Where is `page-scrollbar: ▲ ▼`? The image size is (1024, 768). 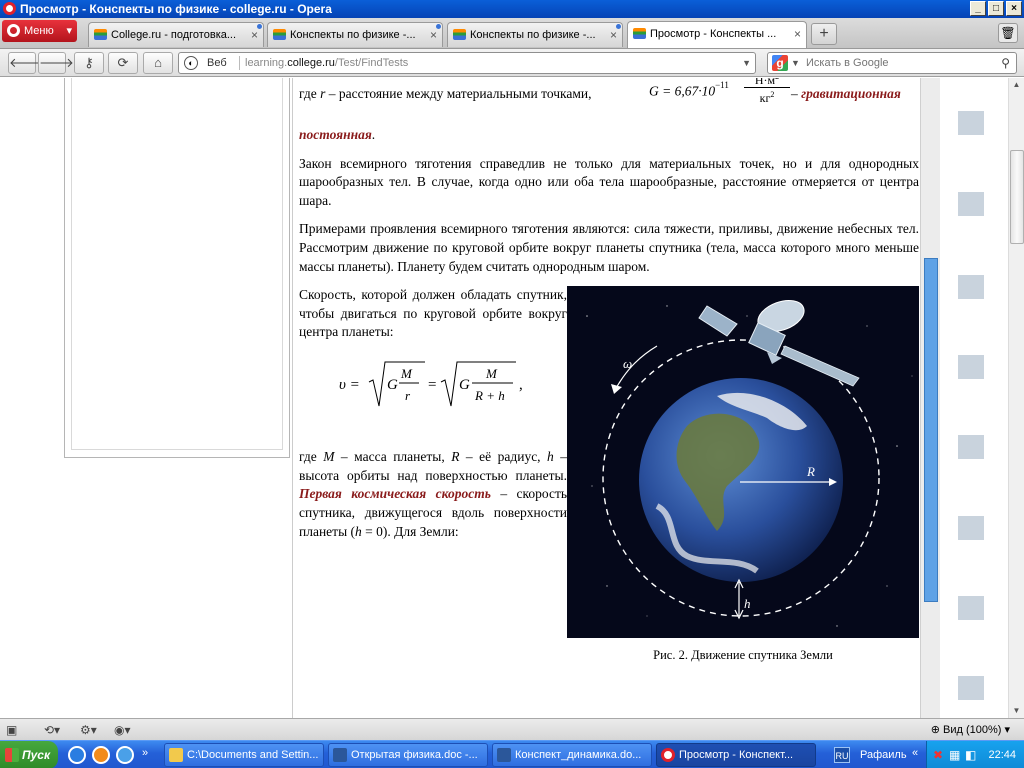 page-scrollbar: ▲ ▼ is located at coordinates (1016, 398).